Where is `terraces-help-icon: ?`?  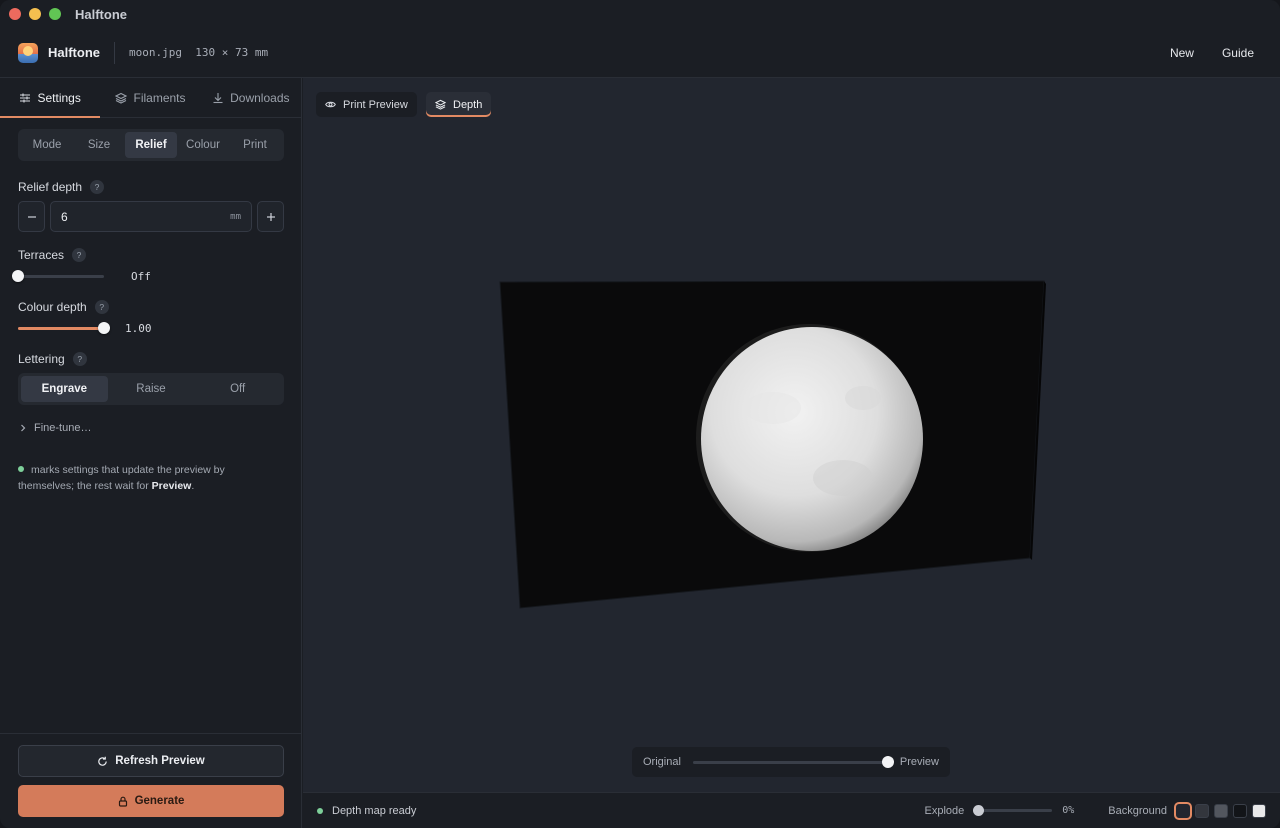 terraces-help-icon: ? is located at coordinates (79, 255).